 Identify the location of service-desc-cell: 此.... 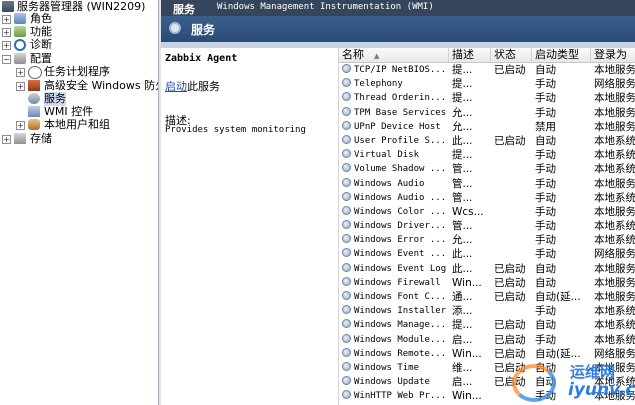
(462, 268).